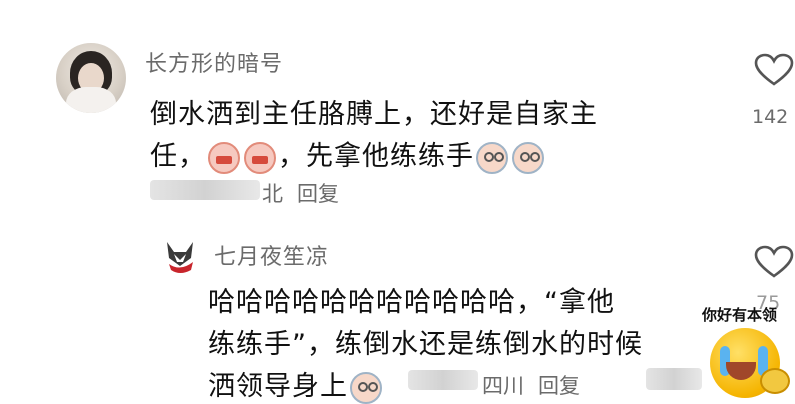 The height and width of the screenshot is (404, 795). I want to click on comment-text-line: 倒水洒到主任胳膊上，还好是自家主, so click(374, 114).